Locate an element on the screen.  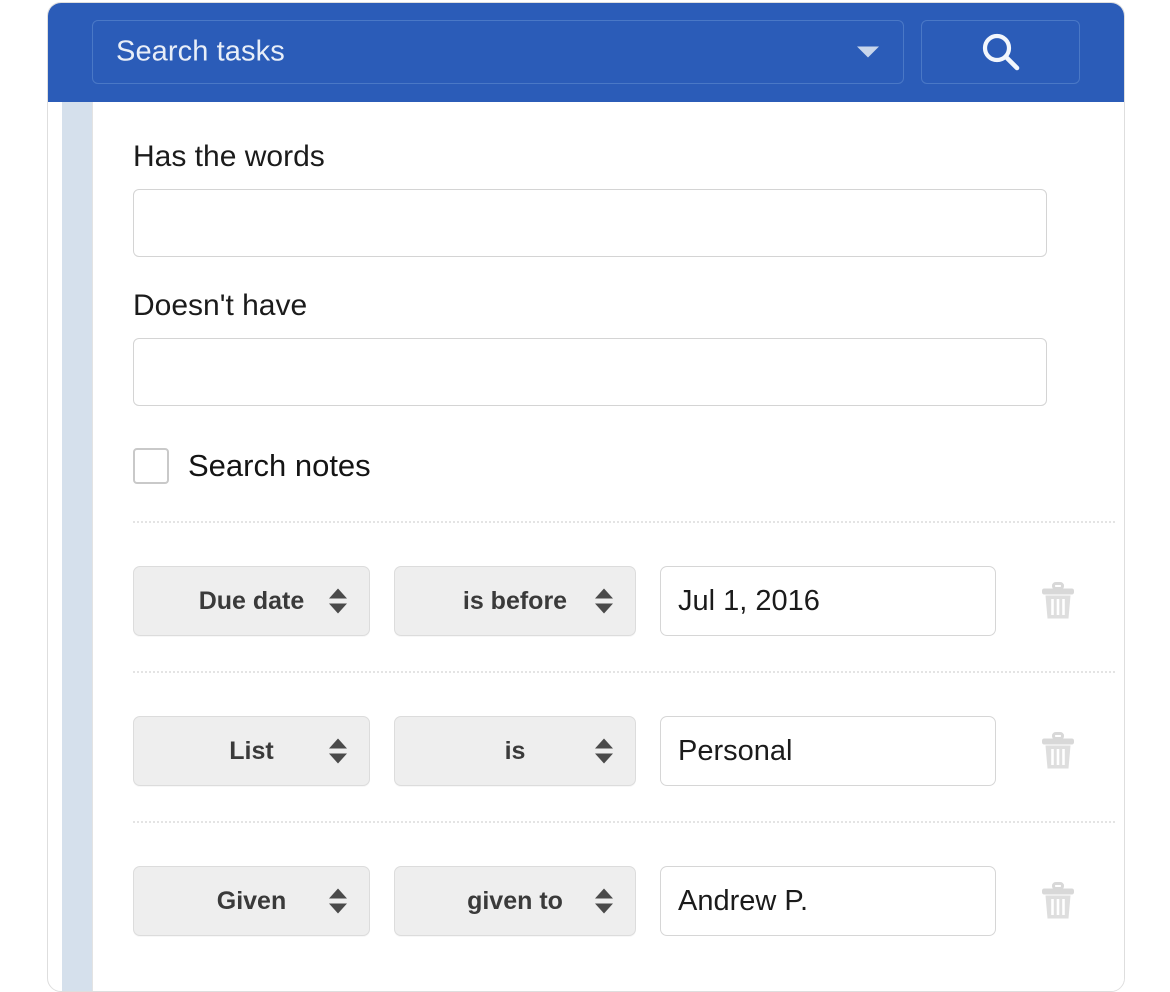
table-row: Given given to is located at coordinates (624, 901).